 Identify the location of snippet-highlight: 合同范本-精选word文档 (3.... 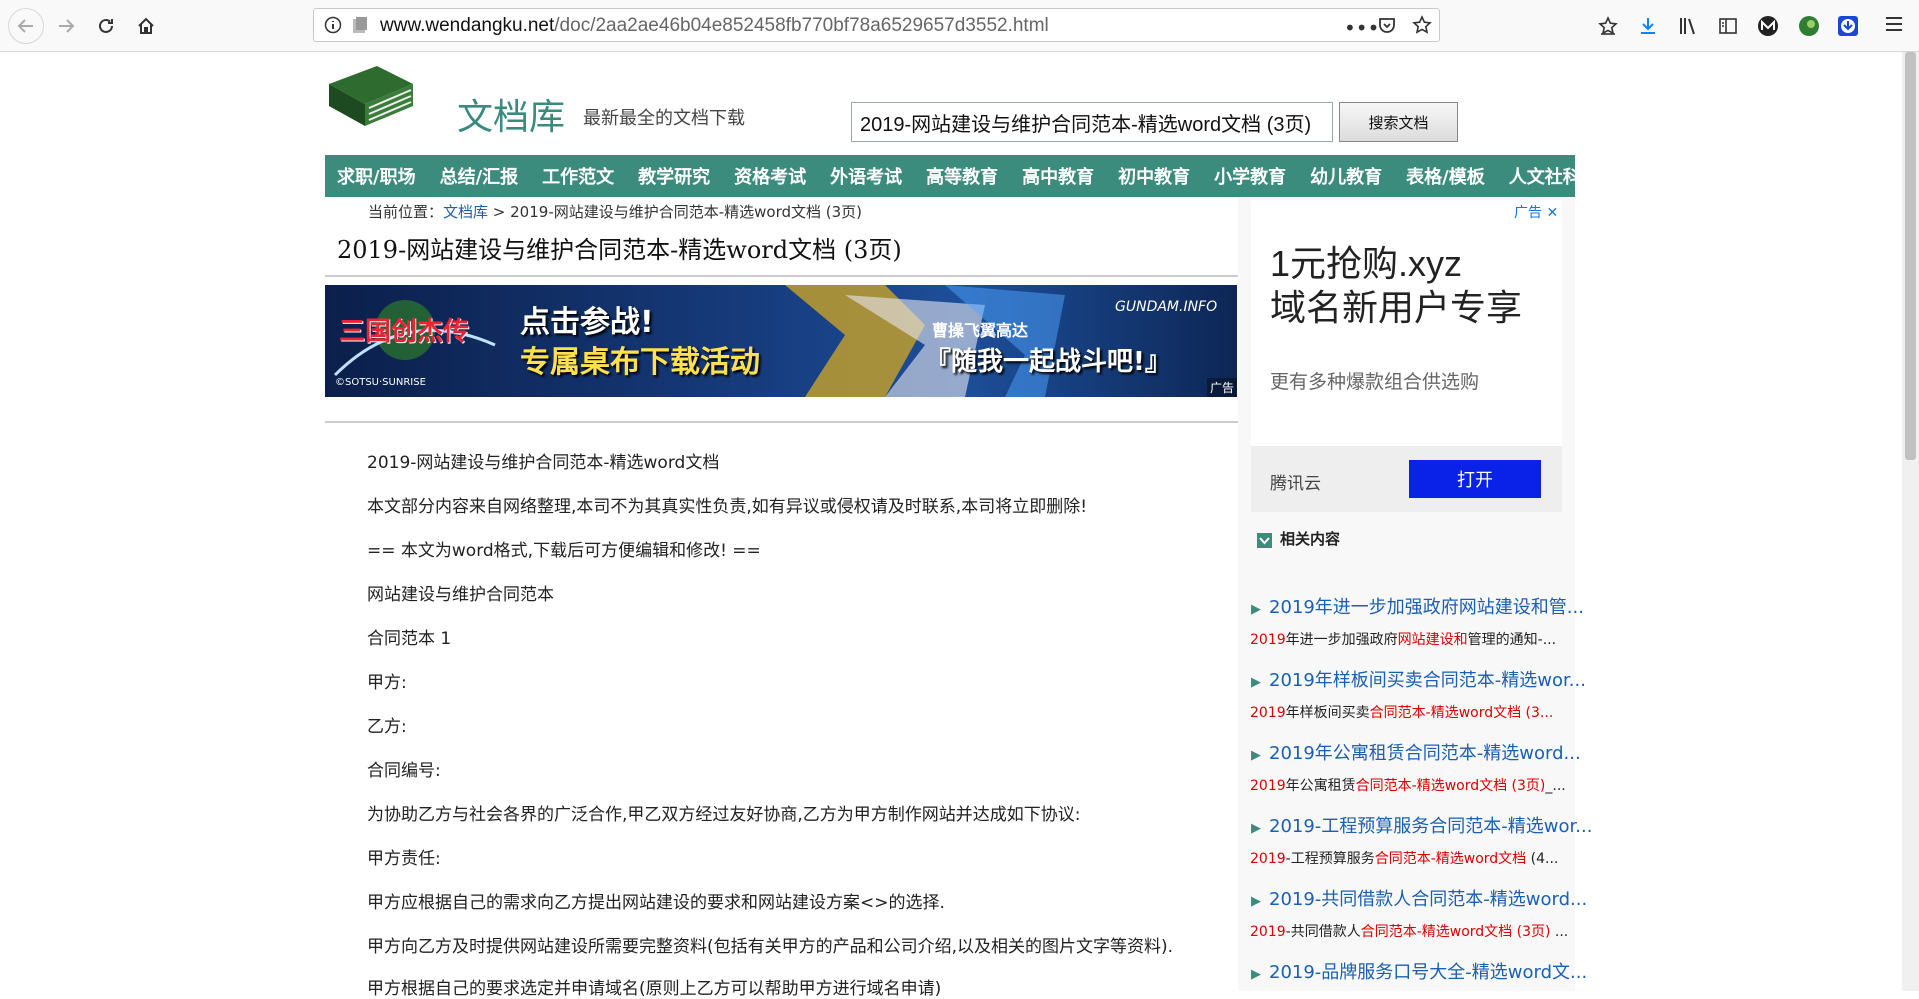
(1461, 713).